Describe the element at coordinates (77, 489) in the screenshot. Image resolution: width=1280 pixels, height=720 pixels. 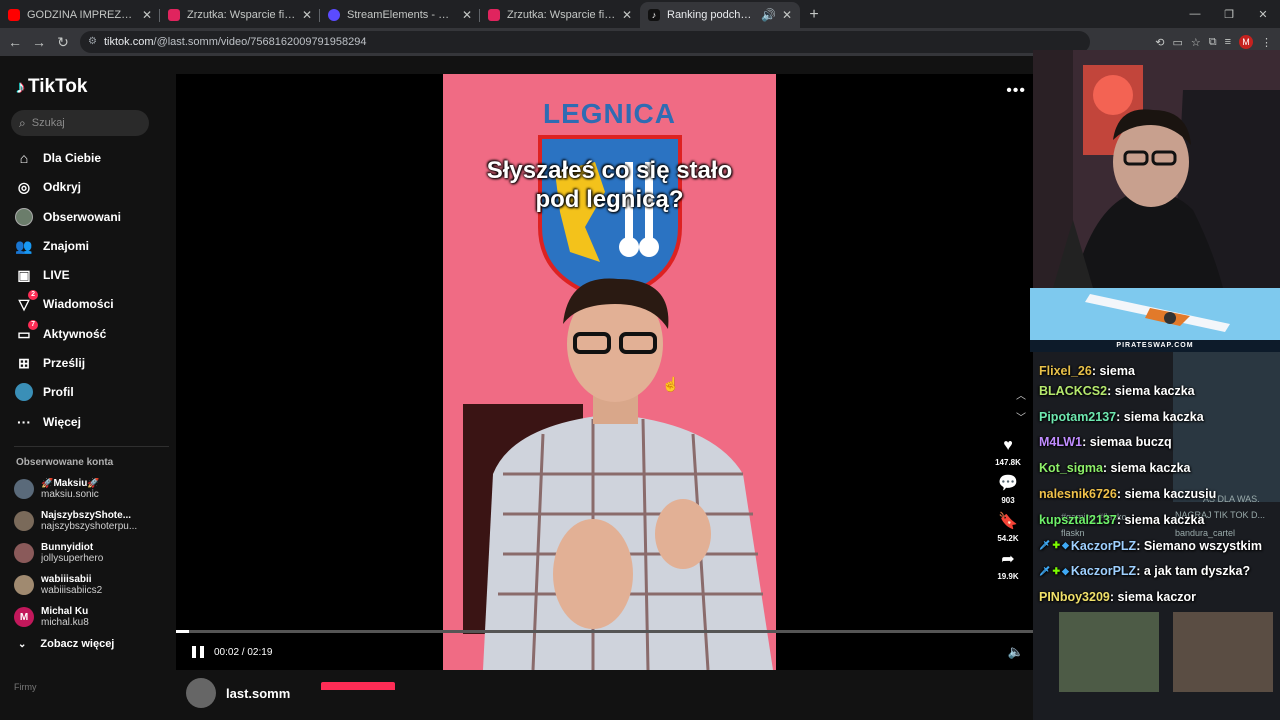
I see `followed-account: 🚀Maksiu🚀 maksiu.sonic` at that location.